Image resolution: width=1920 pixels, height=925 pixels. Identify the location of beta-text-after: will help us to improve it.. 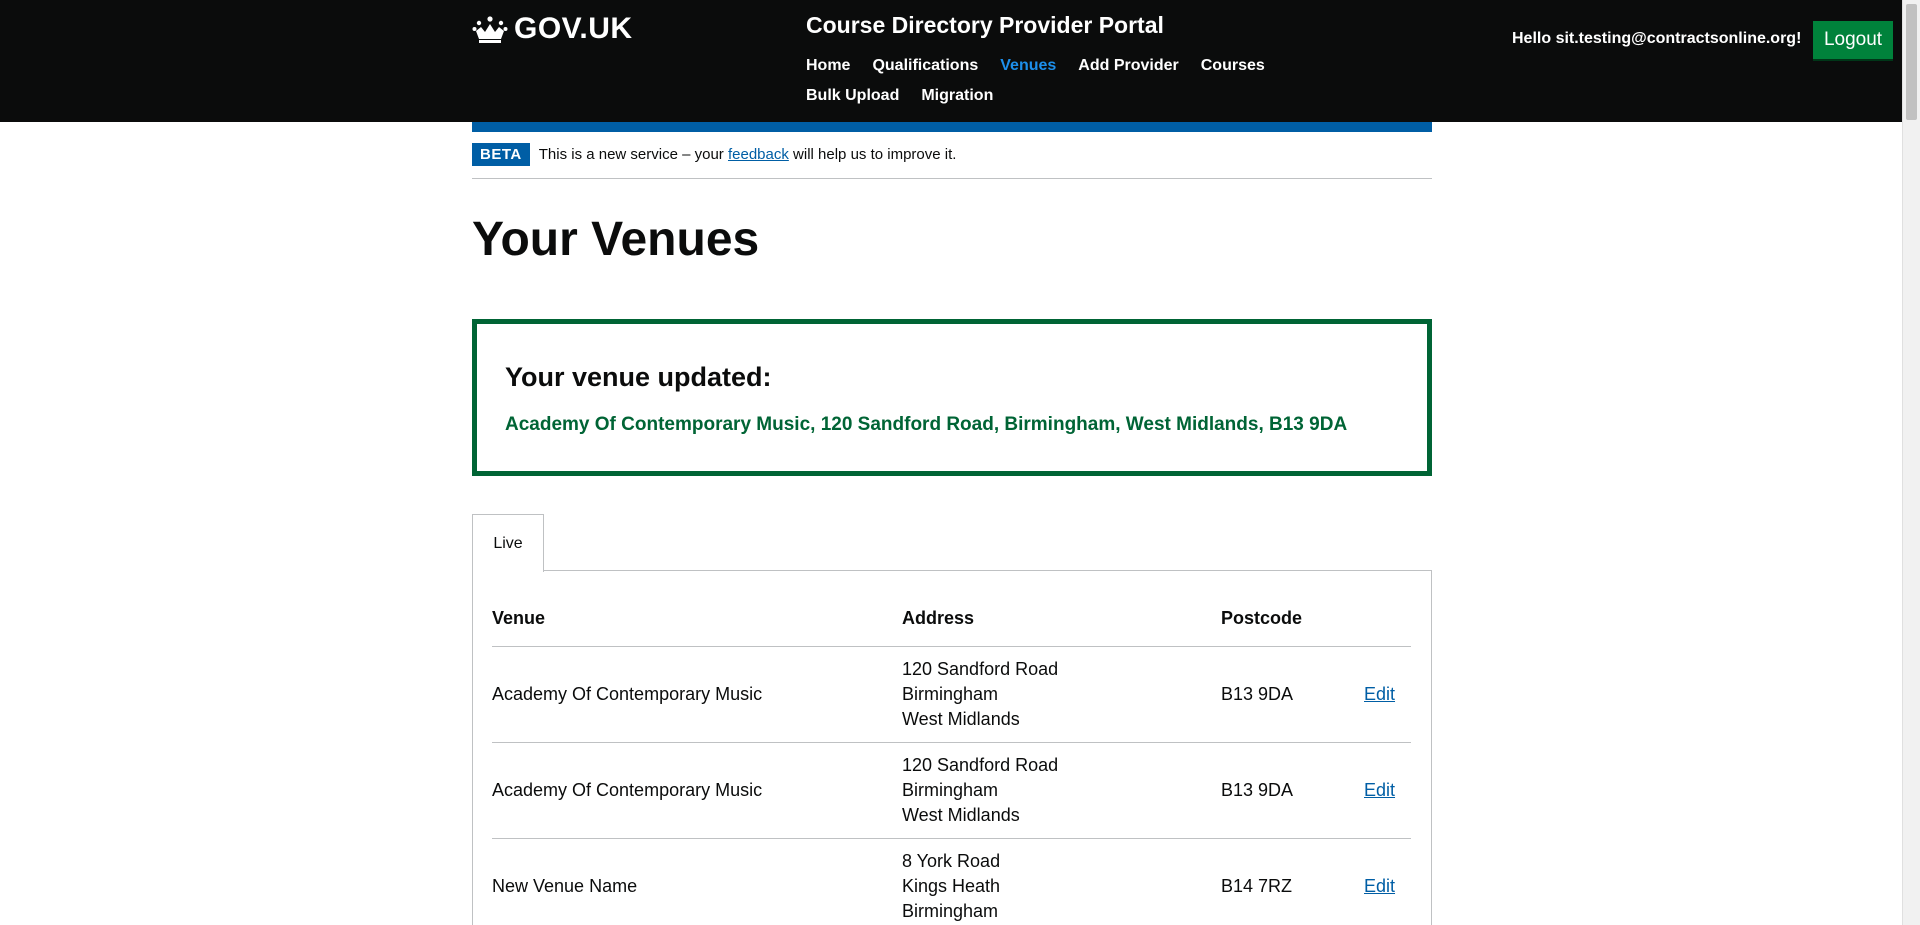
(872, 154).